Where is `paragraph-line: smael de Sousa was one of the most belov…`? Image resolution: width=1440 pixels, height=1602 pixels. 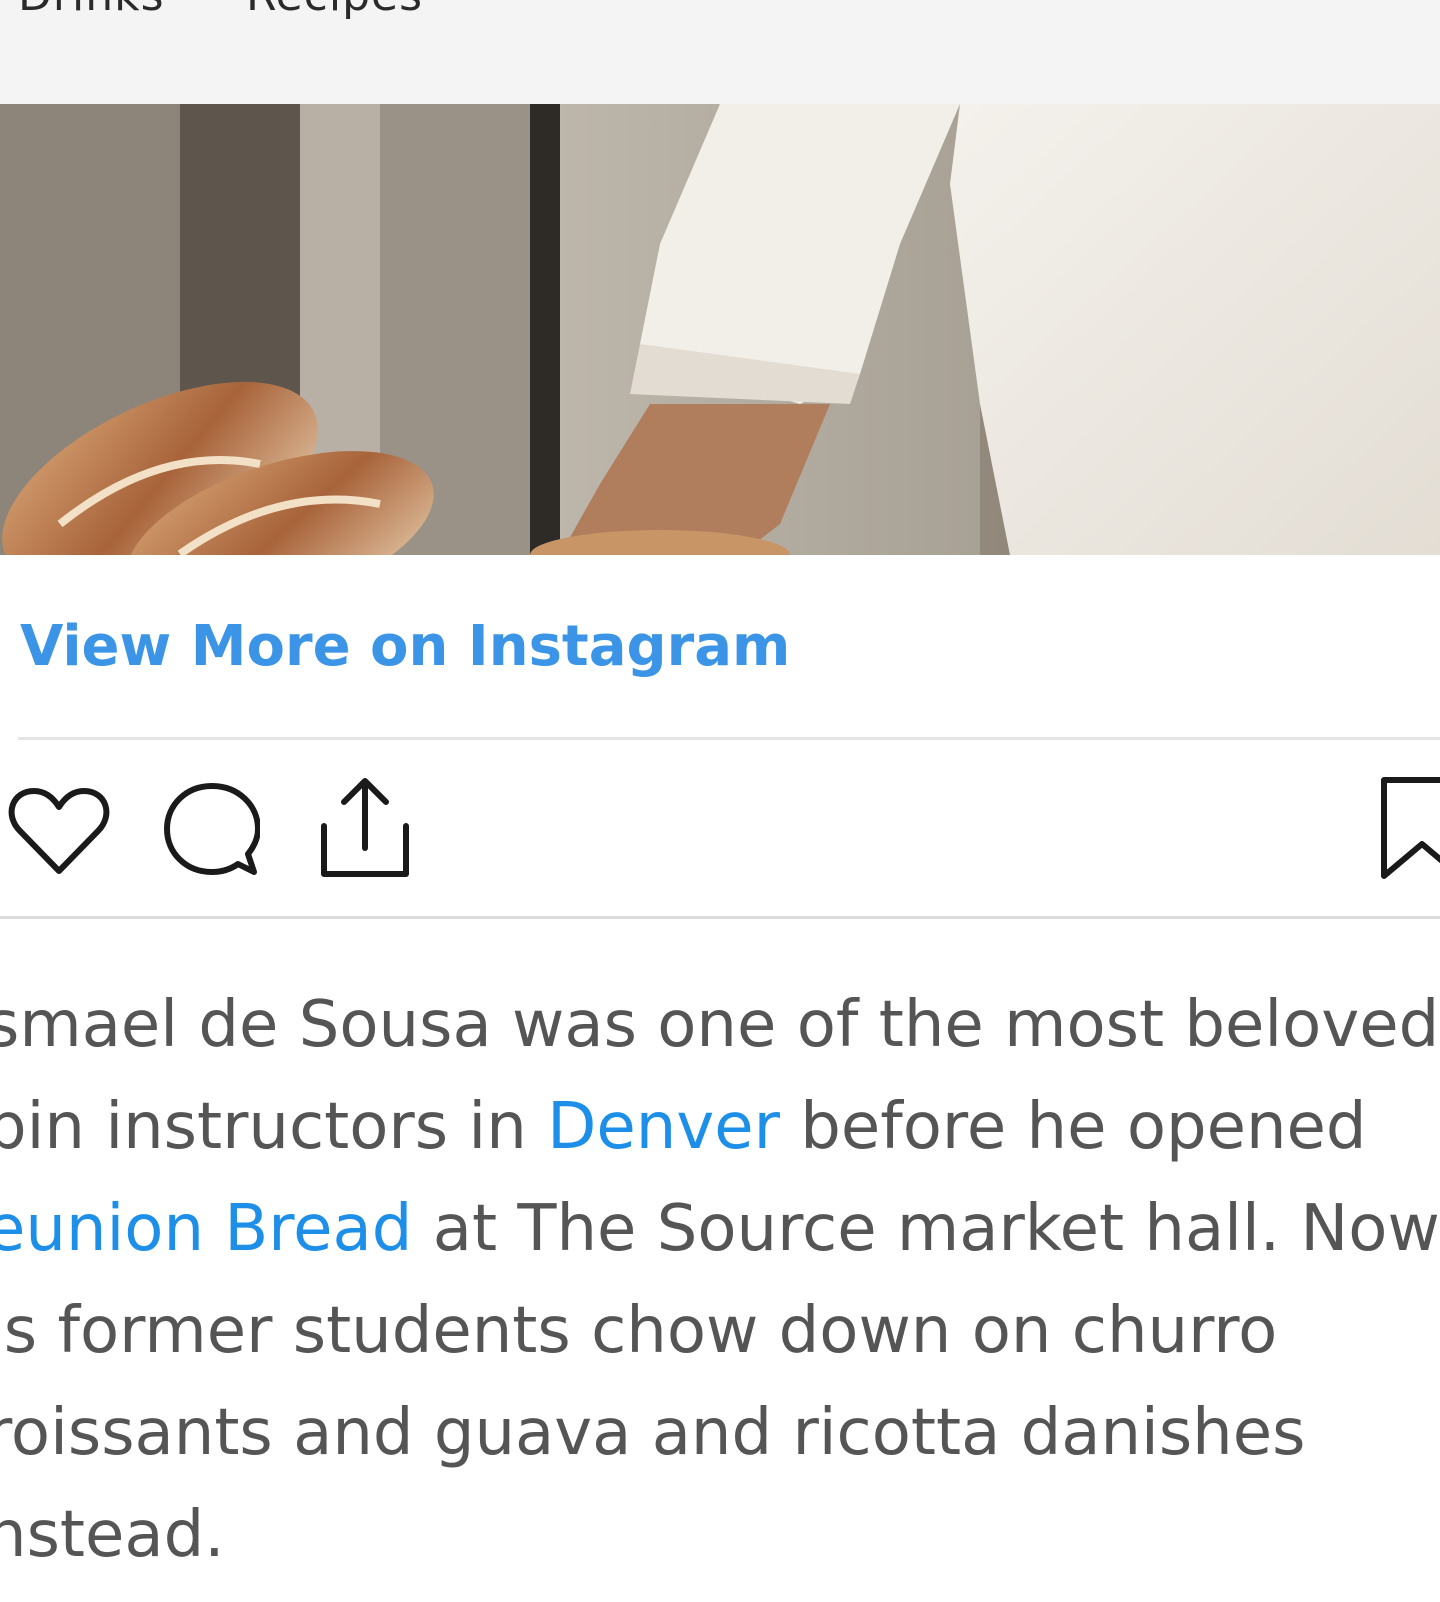 paragraph-line: smael de Sousa was one of the most belov… is located at coordinates (720, 1025).